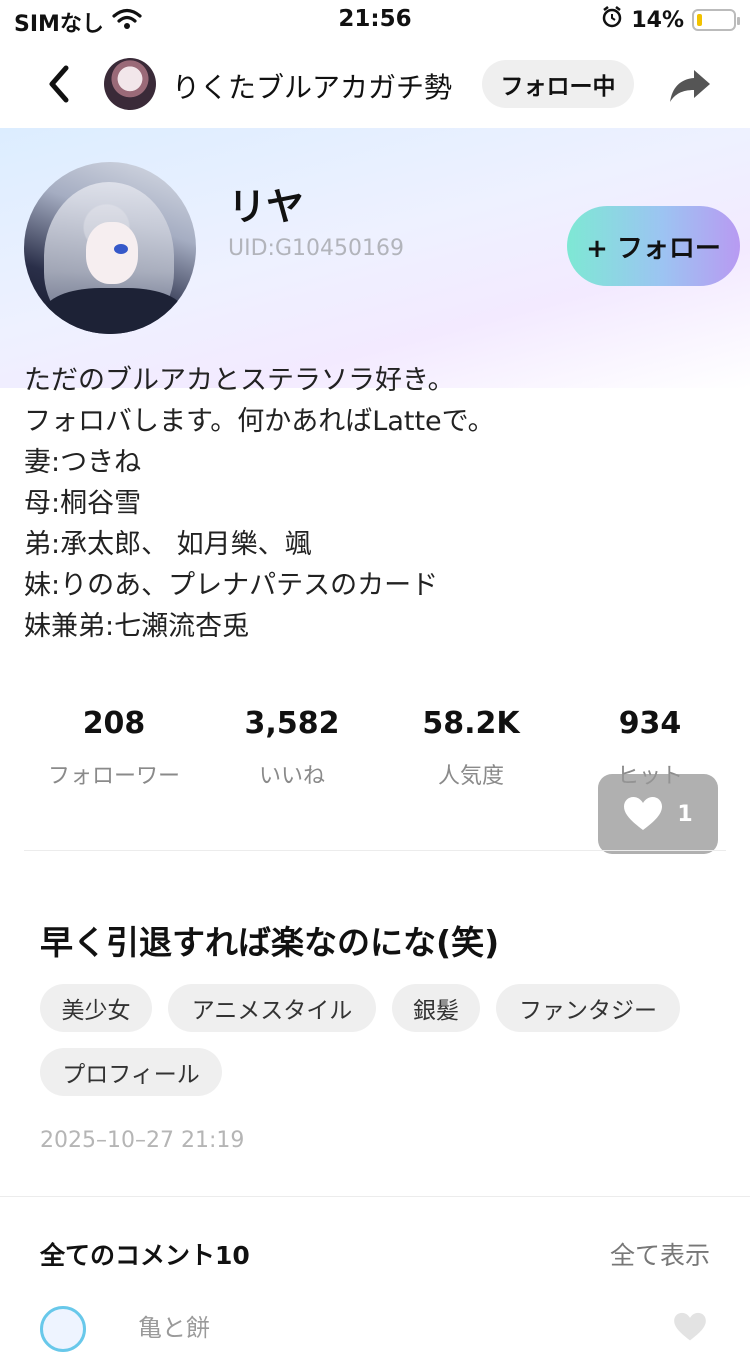  Describe the element at coordinates (270, 942) in the screenshot. I see `post-title: 早く引退すれば楽なのにな(笑)` at that location.